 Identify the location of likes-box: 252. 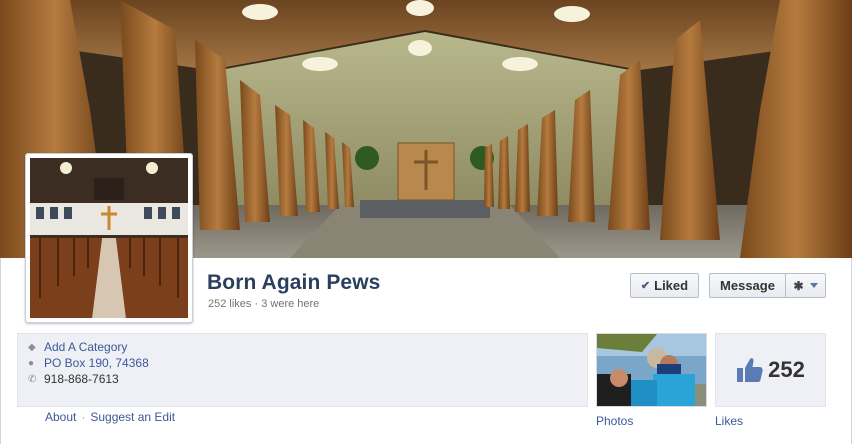
(770, 370).